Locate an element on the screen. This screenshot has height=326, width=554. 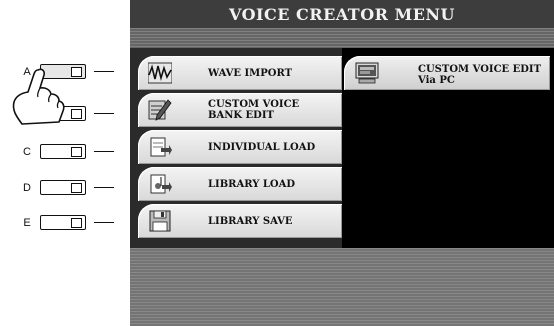
pointing-hand-icon is located at coordinates (38, 96).